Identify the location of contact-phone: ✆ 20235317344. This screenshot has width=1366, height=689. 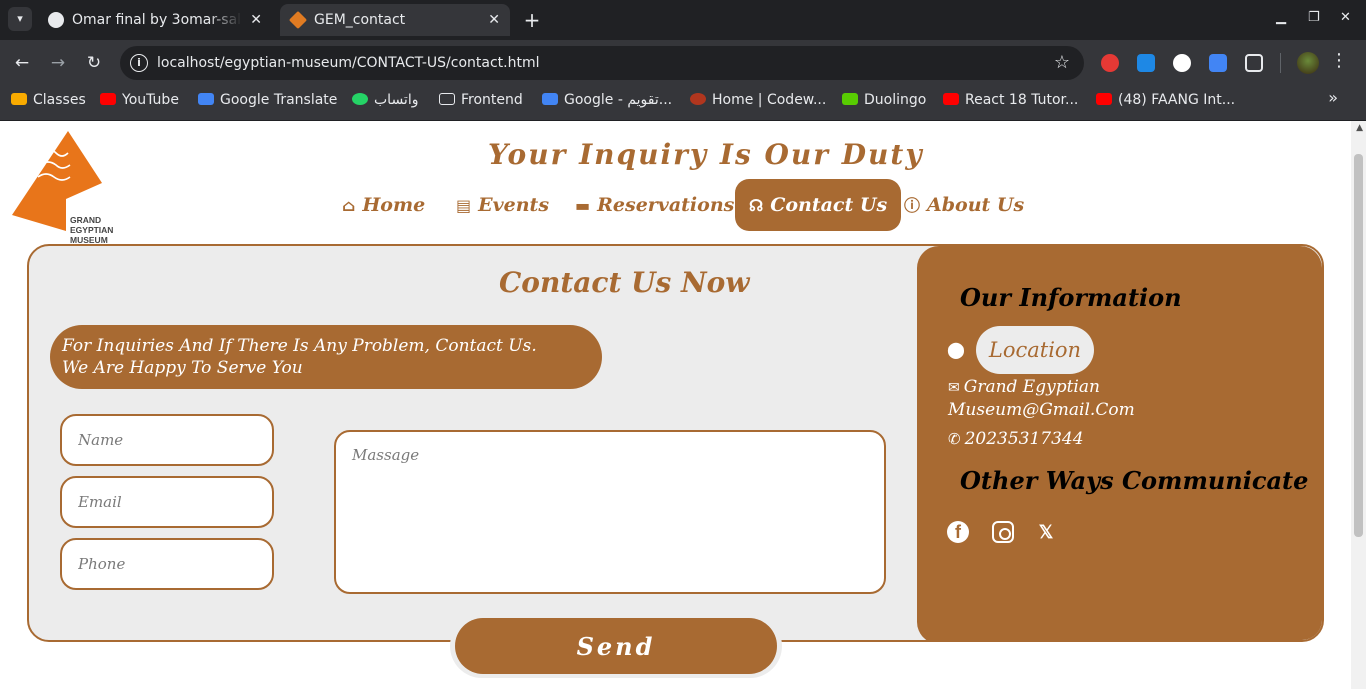
(1016, 439).